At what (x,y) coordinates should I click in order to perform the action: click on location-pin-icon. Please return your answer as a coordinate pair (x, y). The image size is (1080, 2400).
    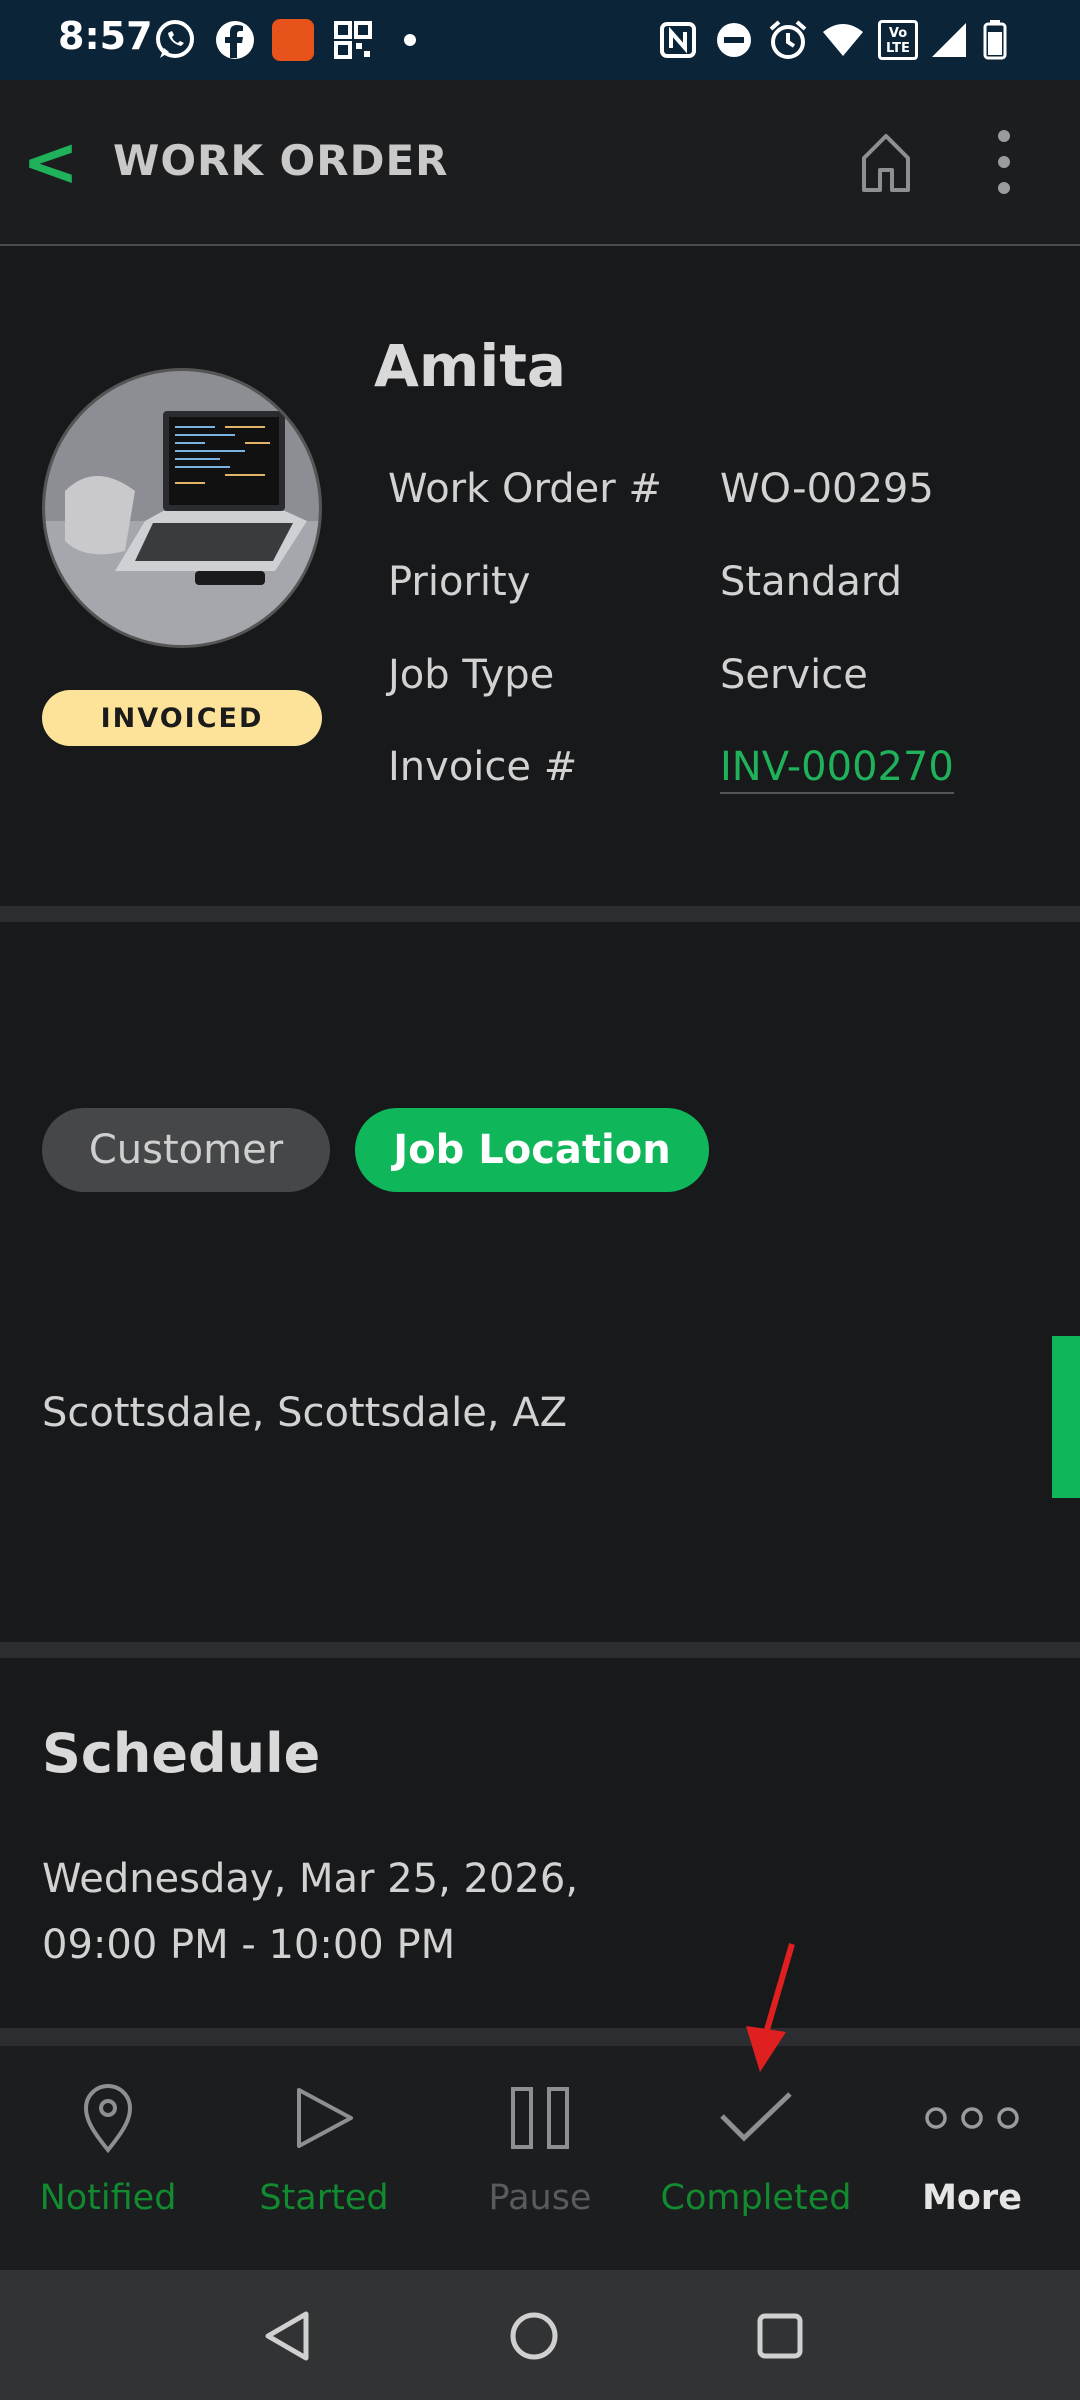
    Looking at the image, I should click on (108, 2118).